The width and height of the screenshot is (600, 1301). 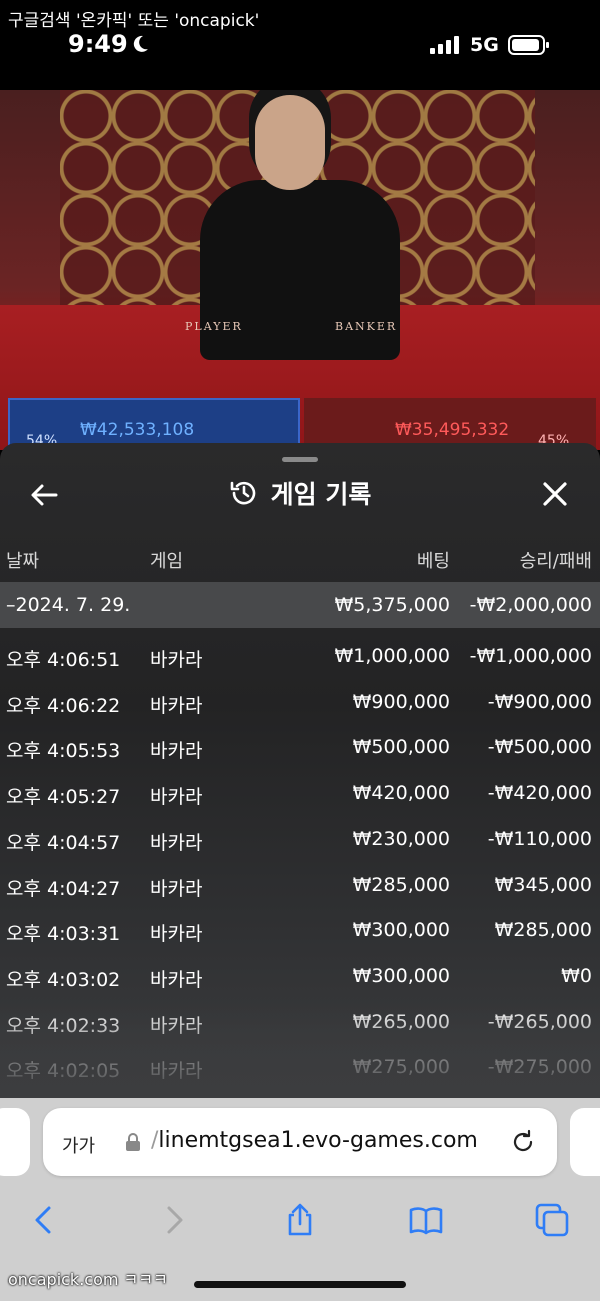 What do you see at coordinates (133, 1142) in the screenshot?
I see `lock-icon` at bounding box center [133, 1142].